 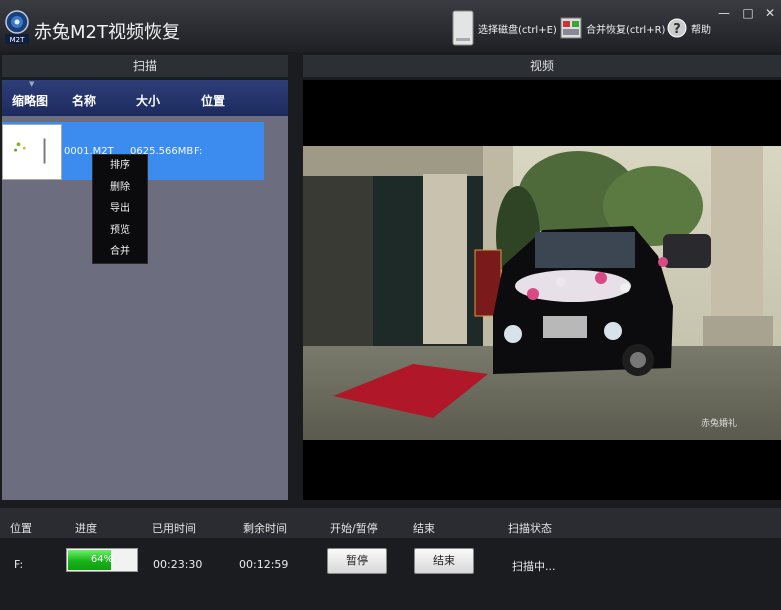 I want to click on progress-text: 64%, so click(x=102, y=559).